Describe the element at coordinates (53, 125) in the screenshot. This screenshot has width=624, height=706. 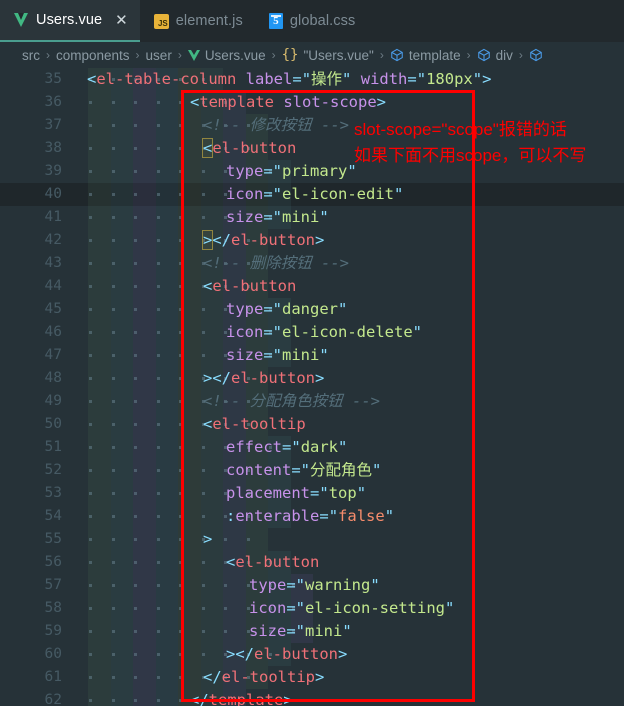
I see `line-number: 37` at that location.